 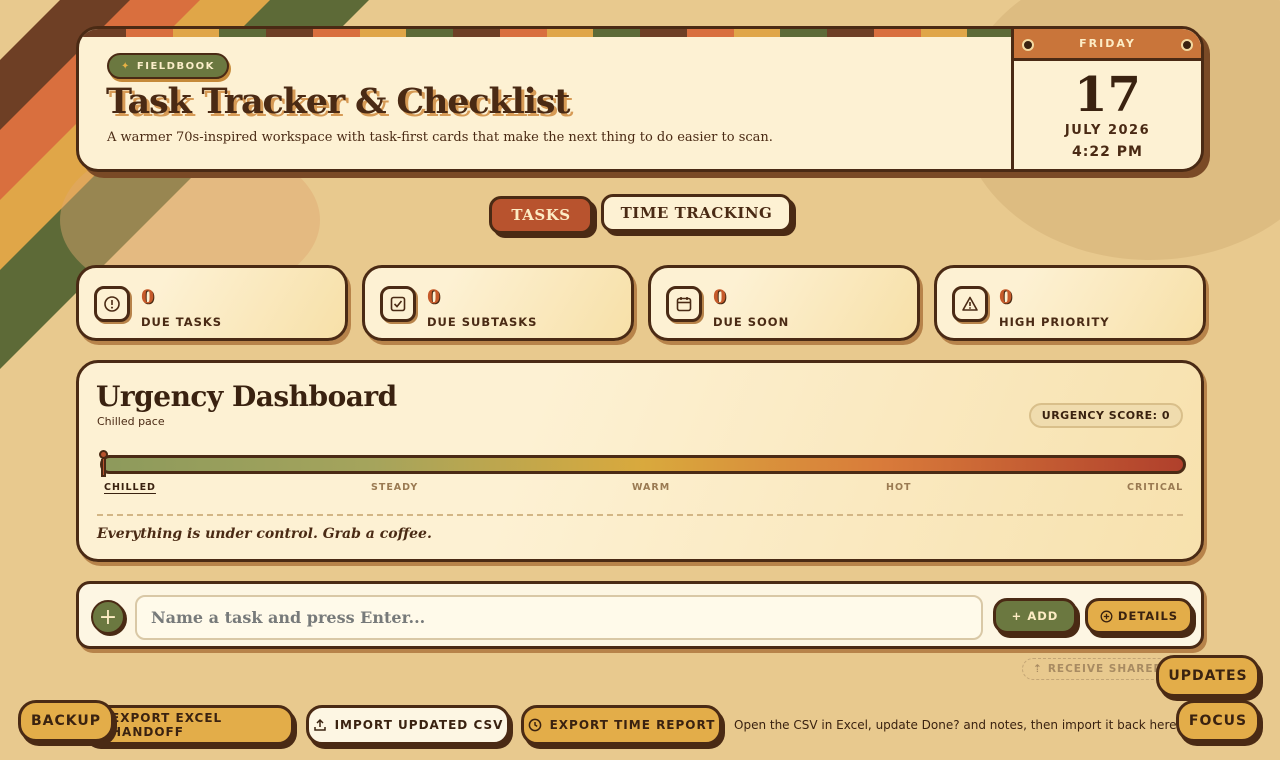 I want to click on stat-label: DUE TASKS, so click(x=182, y=322).